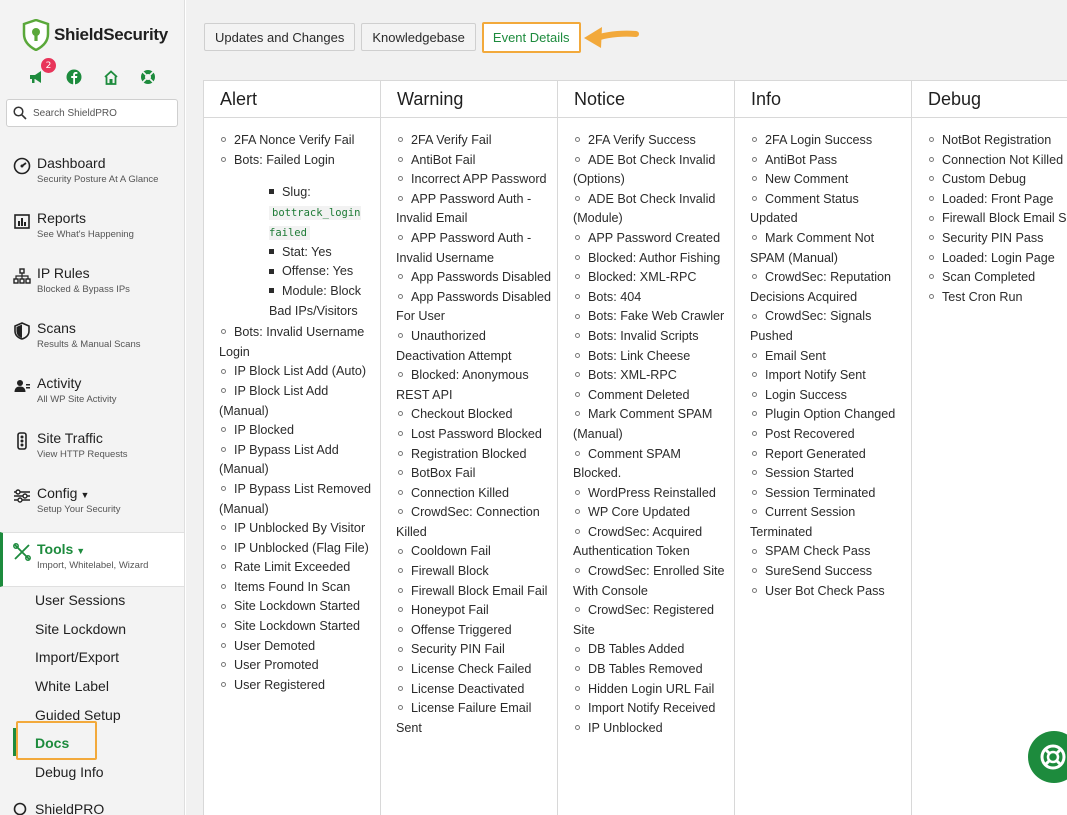 This screenshot has height=815, width=1067. Describe the element at coordinates (74, 77) in the screenshot. I see `facebook-icon` at that location.